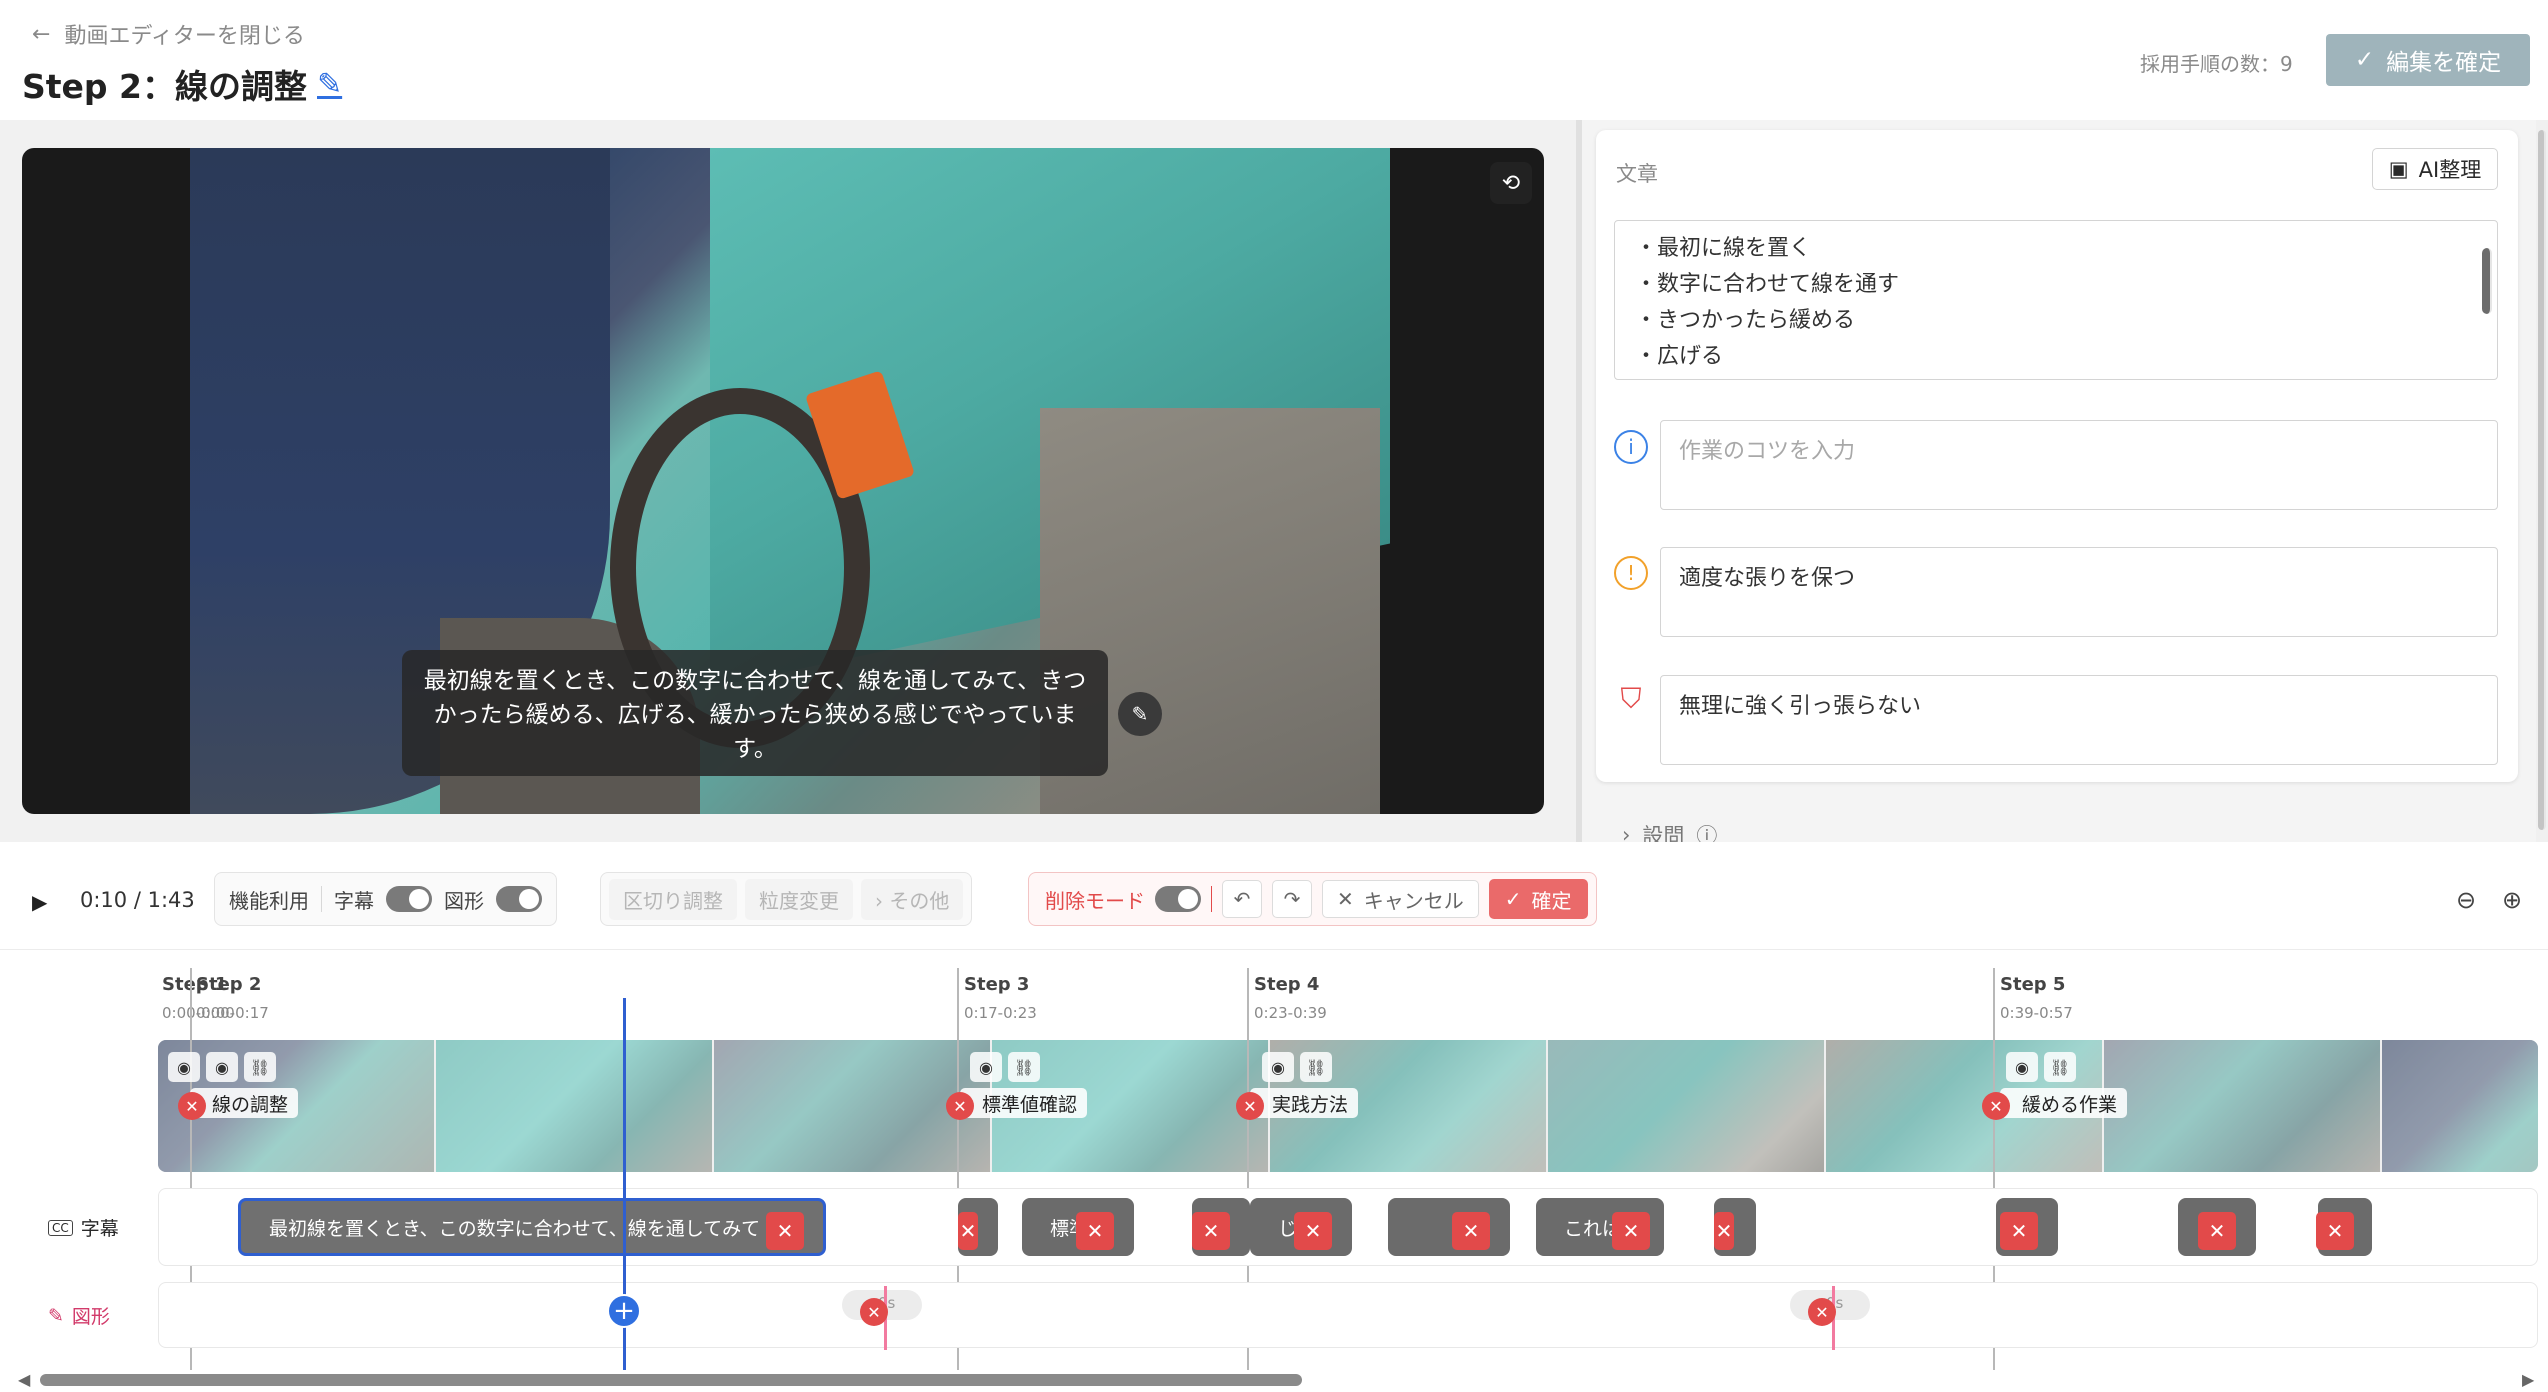 This screenshot has height=1392, width=2548. Describe the element at coordinates (2450, 170) in the screenshot. I see `ai-organize-label: AI整理` at that location.